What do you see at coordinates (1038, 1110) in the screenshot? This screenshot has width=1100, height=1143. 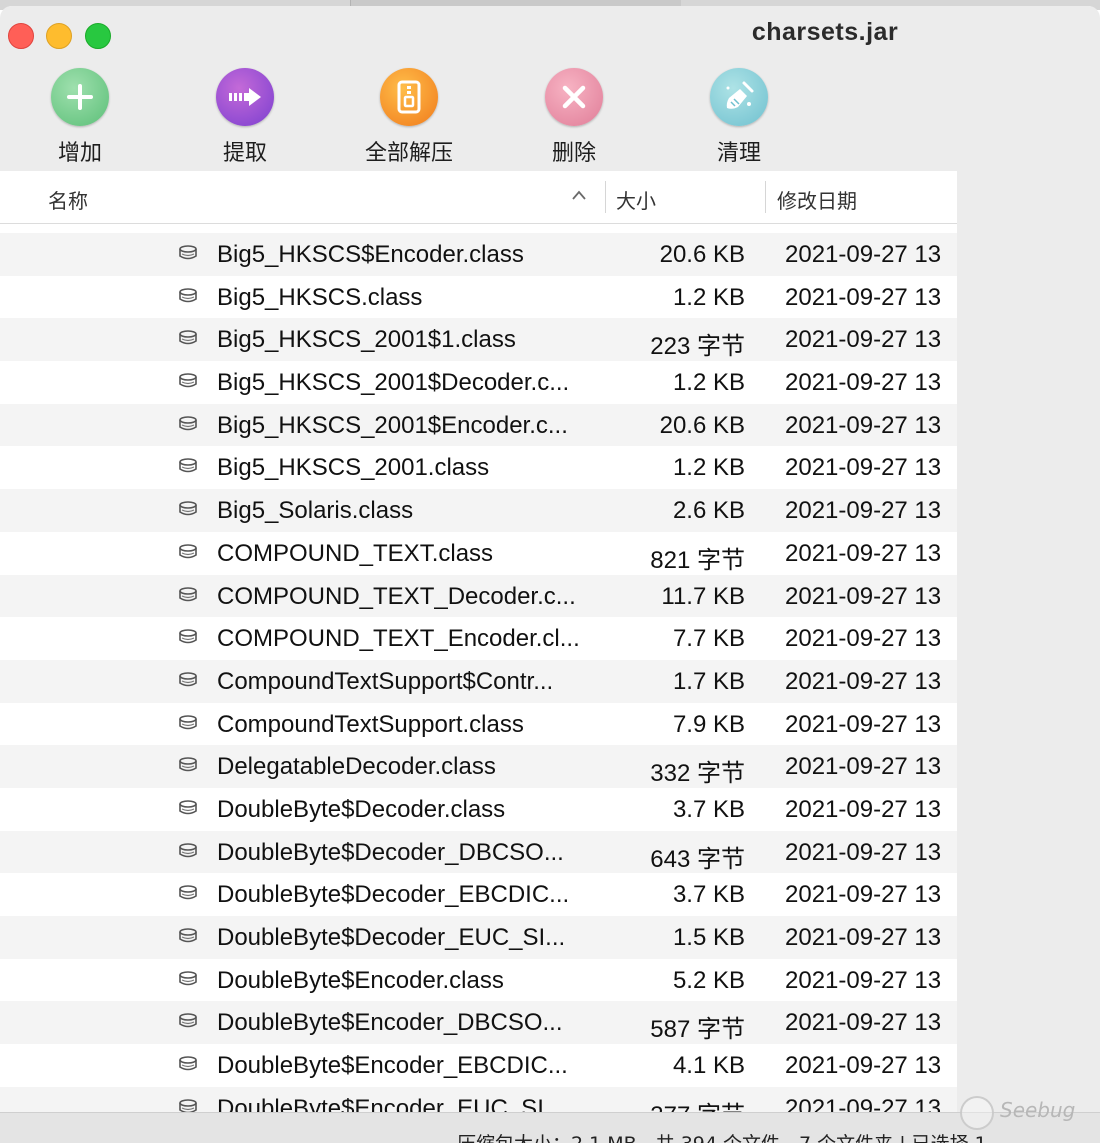 I see `watermark-text: Seebug` at bounding box center [1038, 1110].